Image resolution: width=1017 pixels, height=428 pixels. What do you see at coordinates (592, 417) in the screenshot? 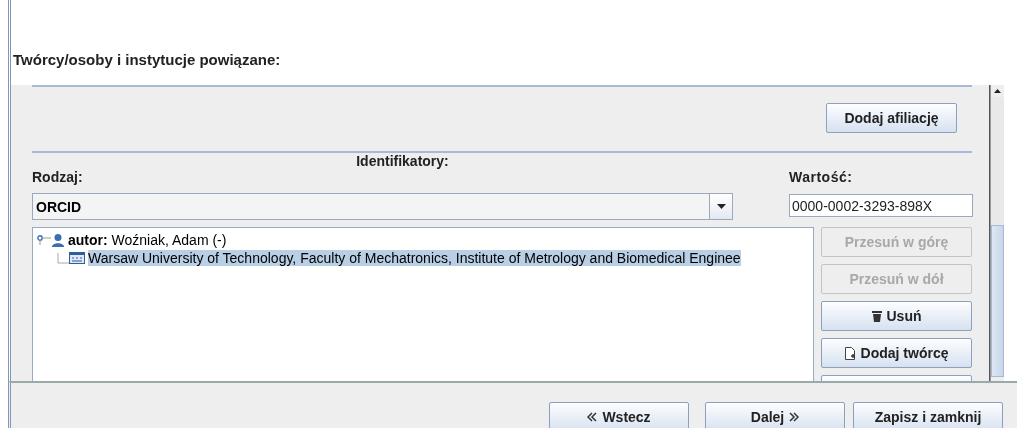
I see `double-chevron-left-icon` at bounding box center [592, 417].